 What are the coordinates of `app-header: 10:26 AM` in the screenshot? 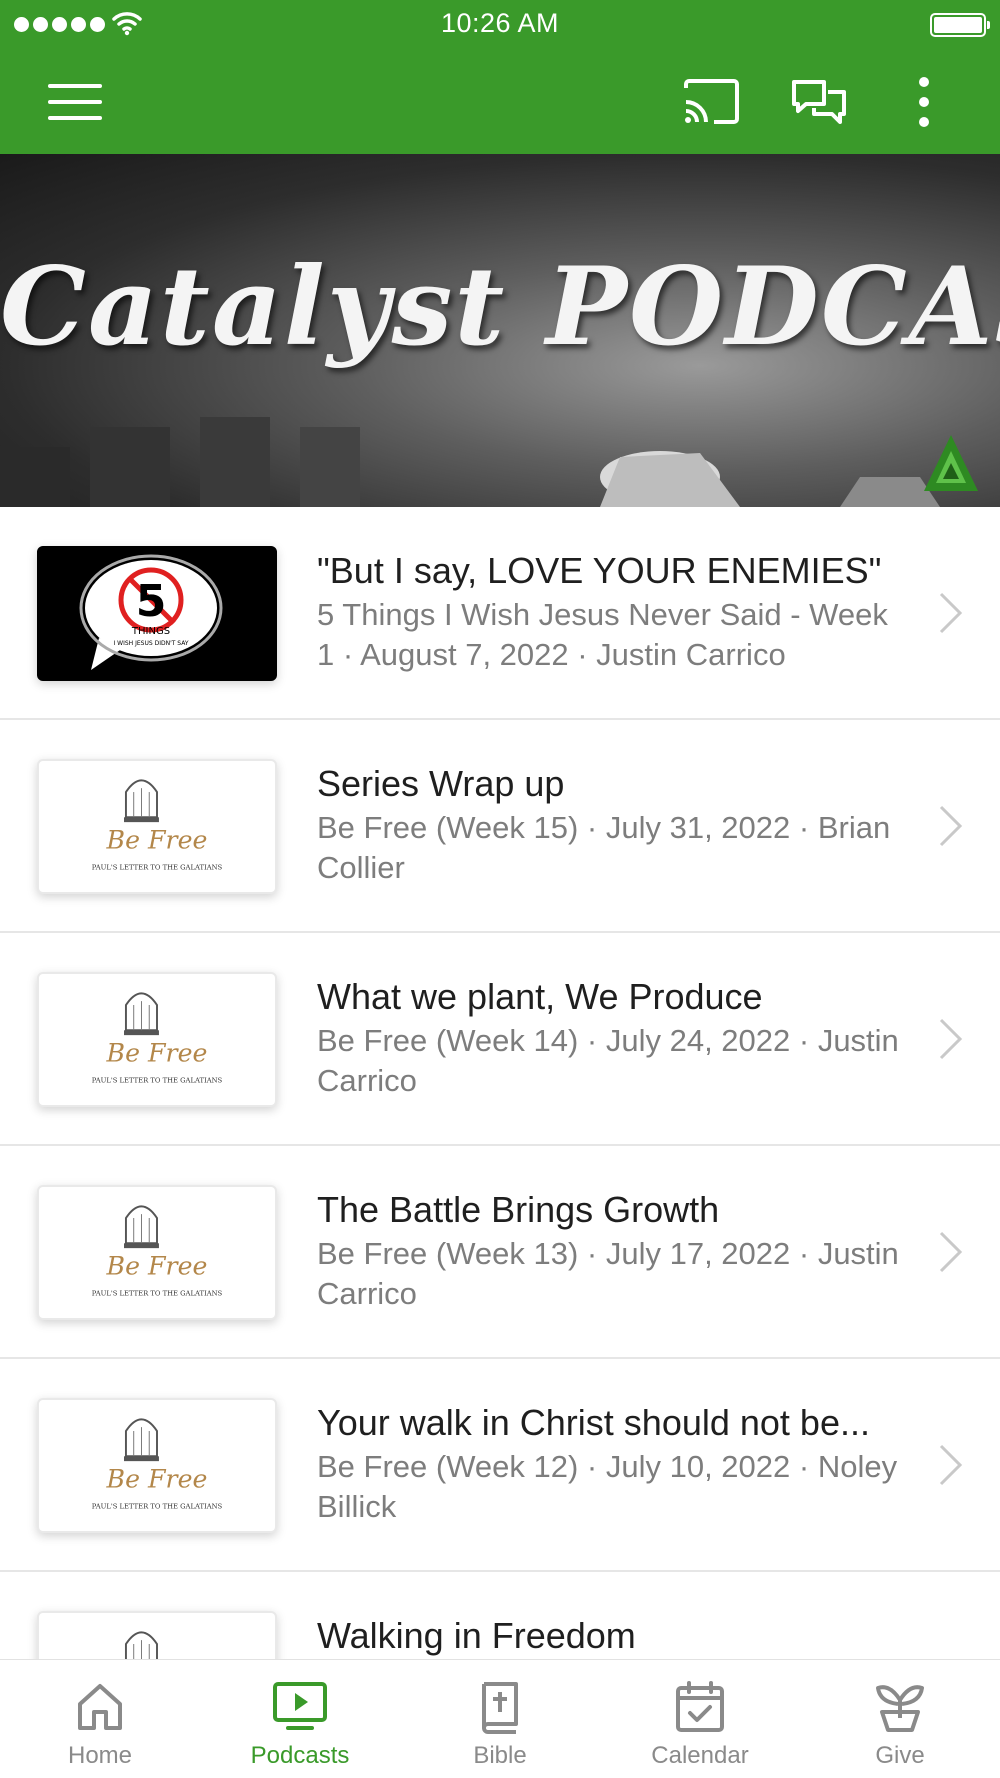 It's located at (500, 77).